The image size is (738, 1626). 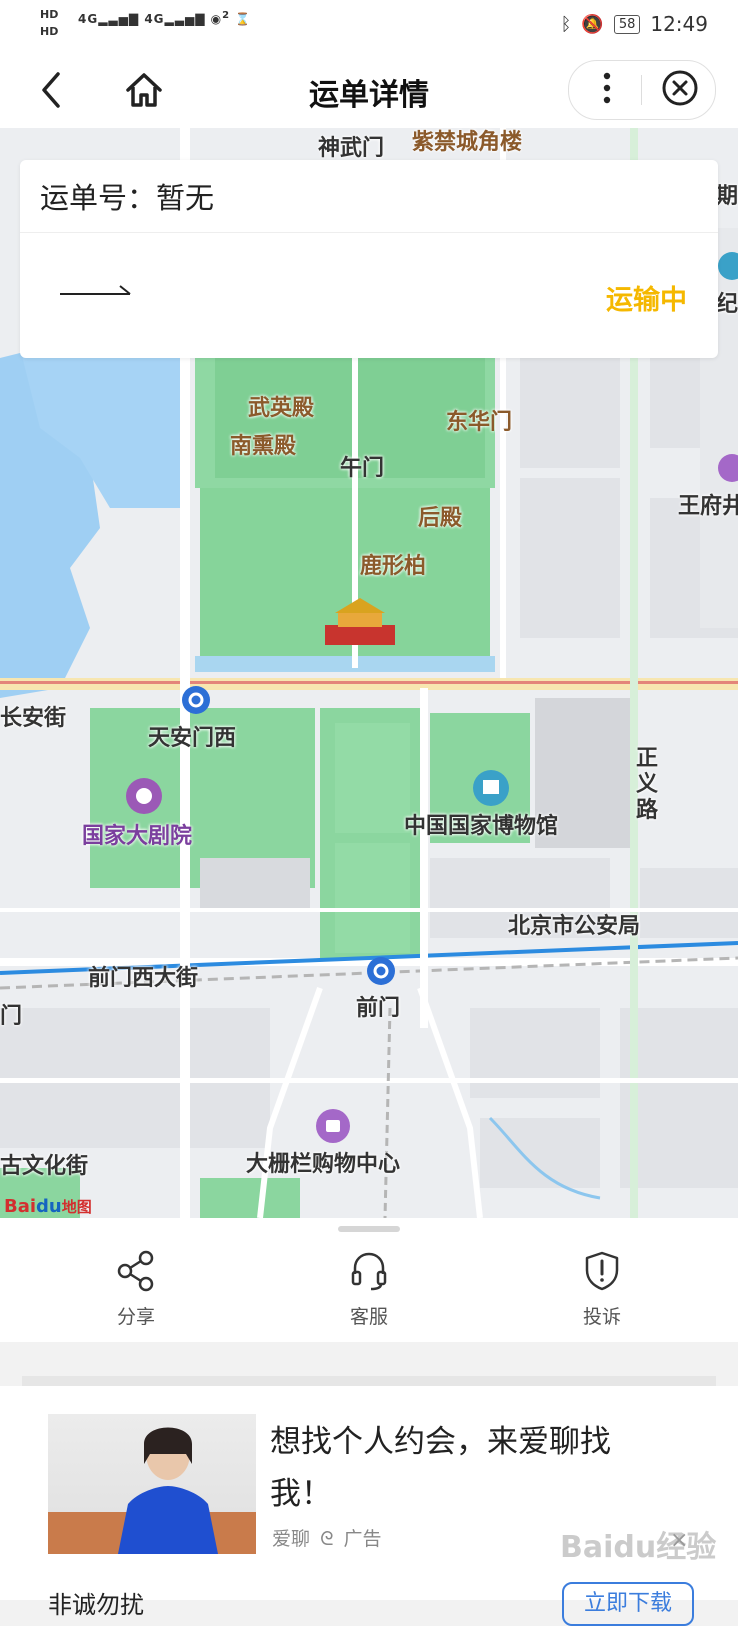 I want to click on card-divider, so click(x=369, y=232).